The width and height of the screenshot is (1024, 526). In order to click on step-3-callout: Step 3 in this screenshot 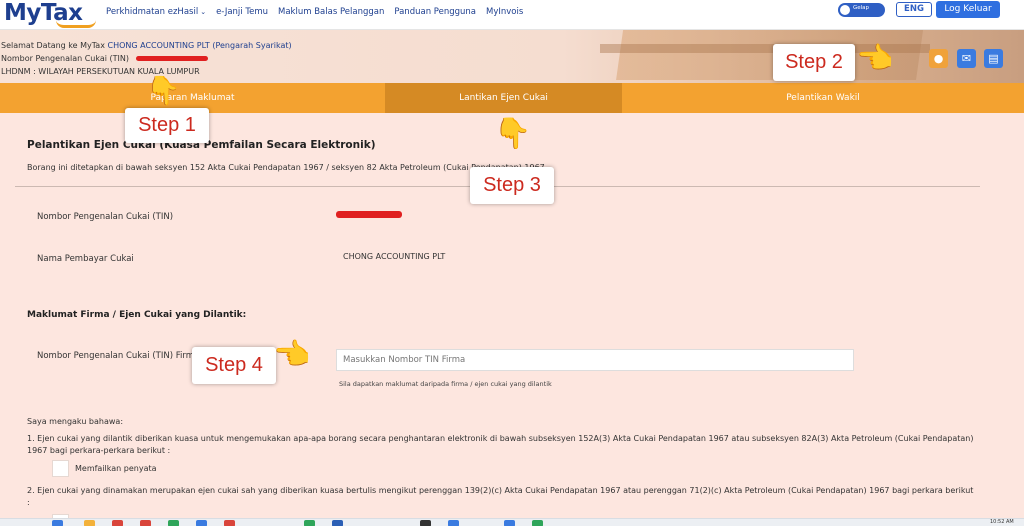, I will do `click(512, 185)`.